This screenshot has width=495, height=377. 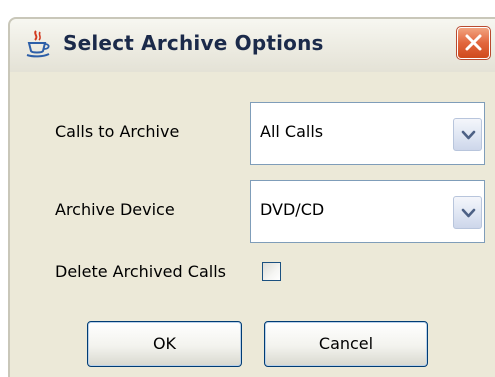 I want to click on close-button, so click(x=473, y=43).